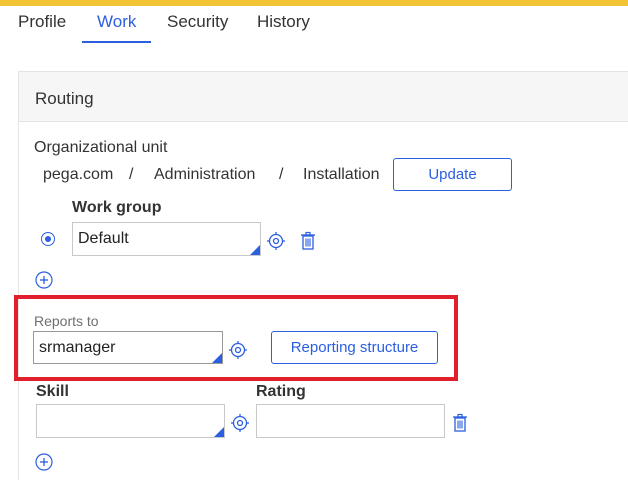 This screenshot has height=480, width=628. I want to click on org-path-division: Administration, so click(205, 174).